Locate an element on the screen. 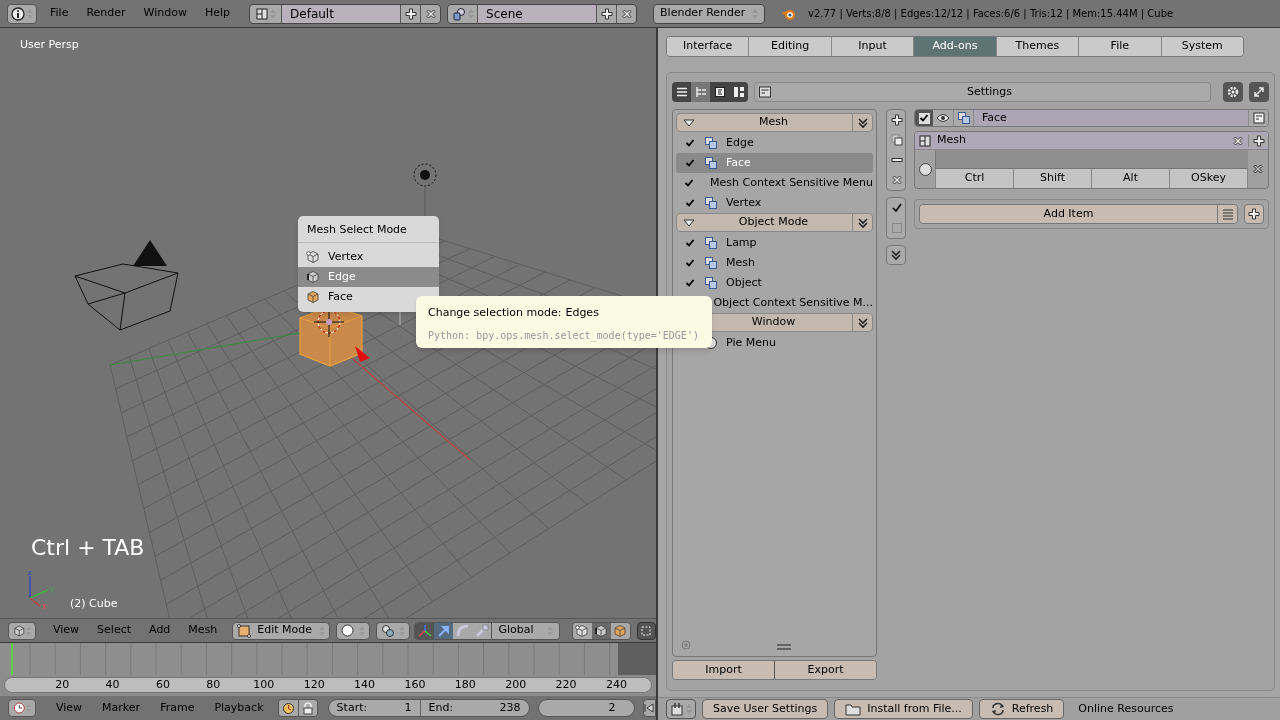 This screenshot has width=1280, height=720. frame-number: 200 is located at coordinates (516, 684).